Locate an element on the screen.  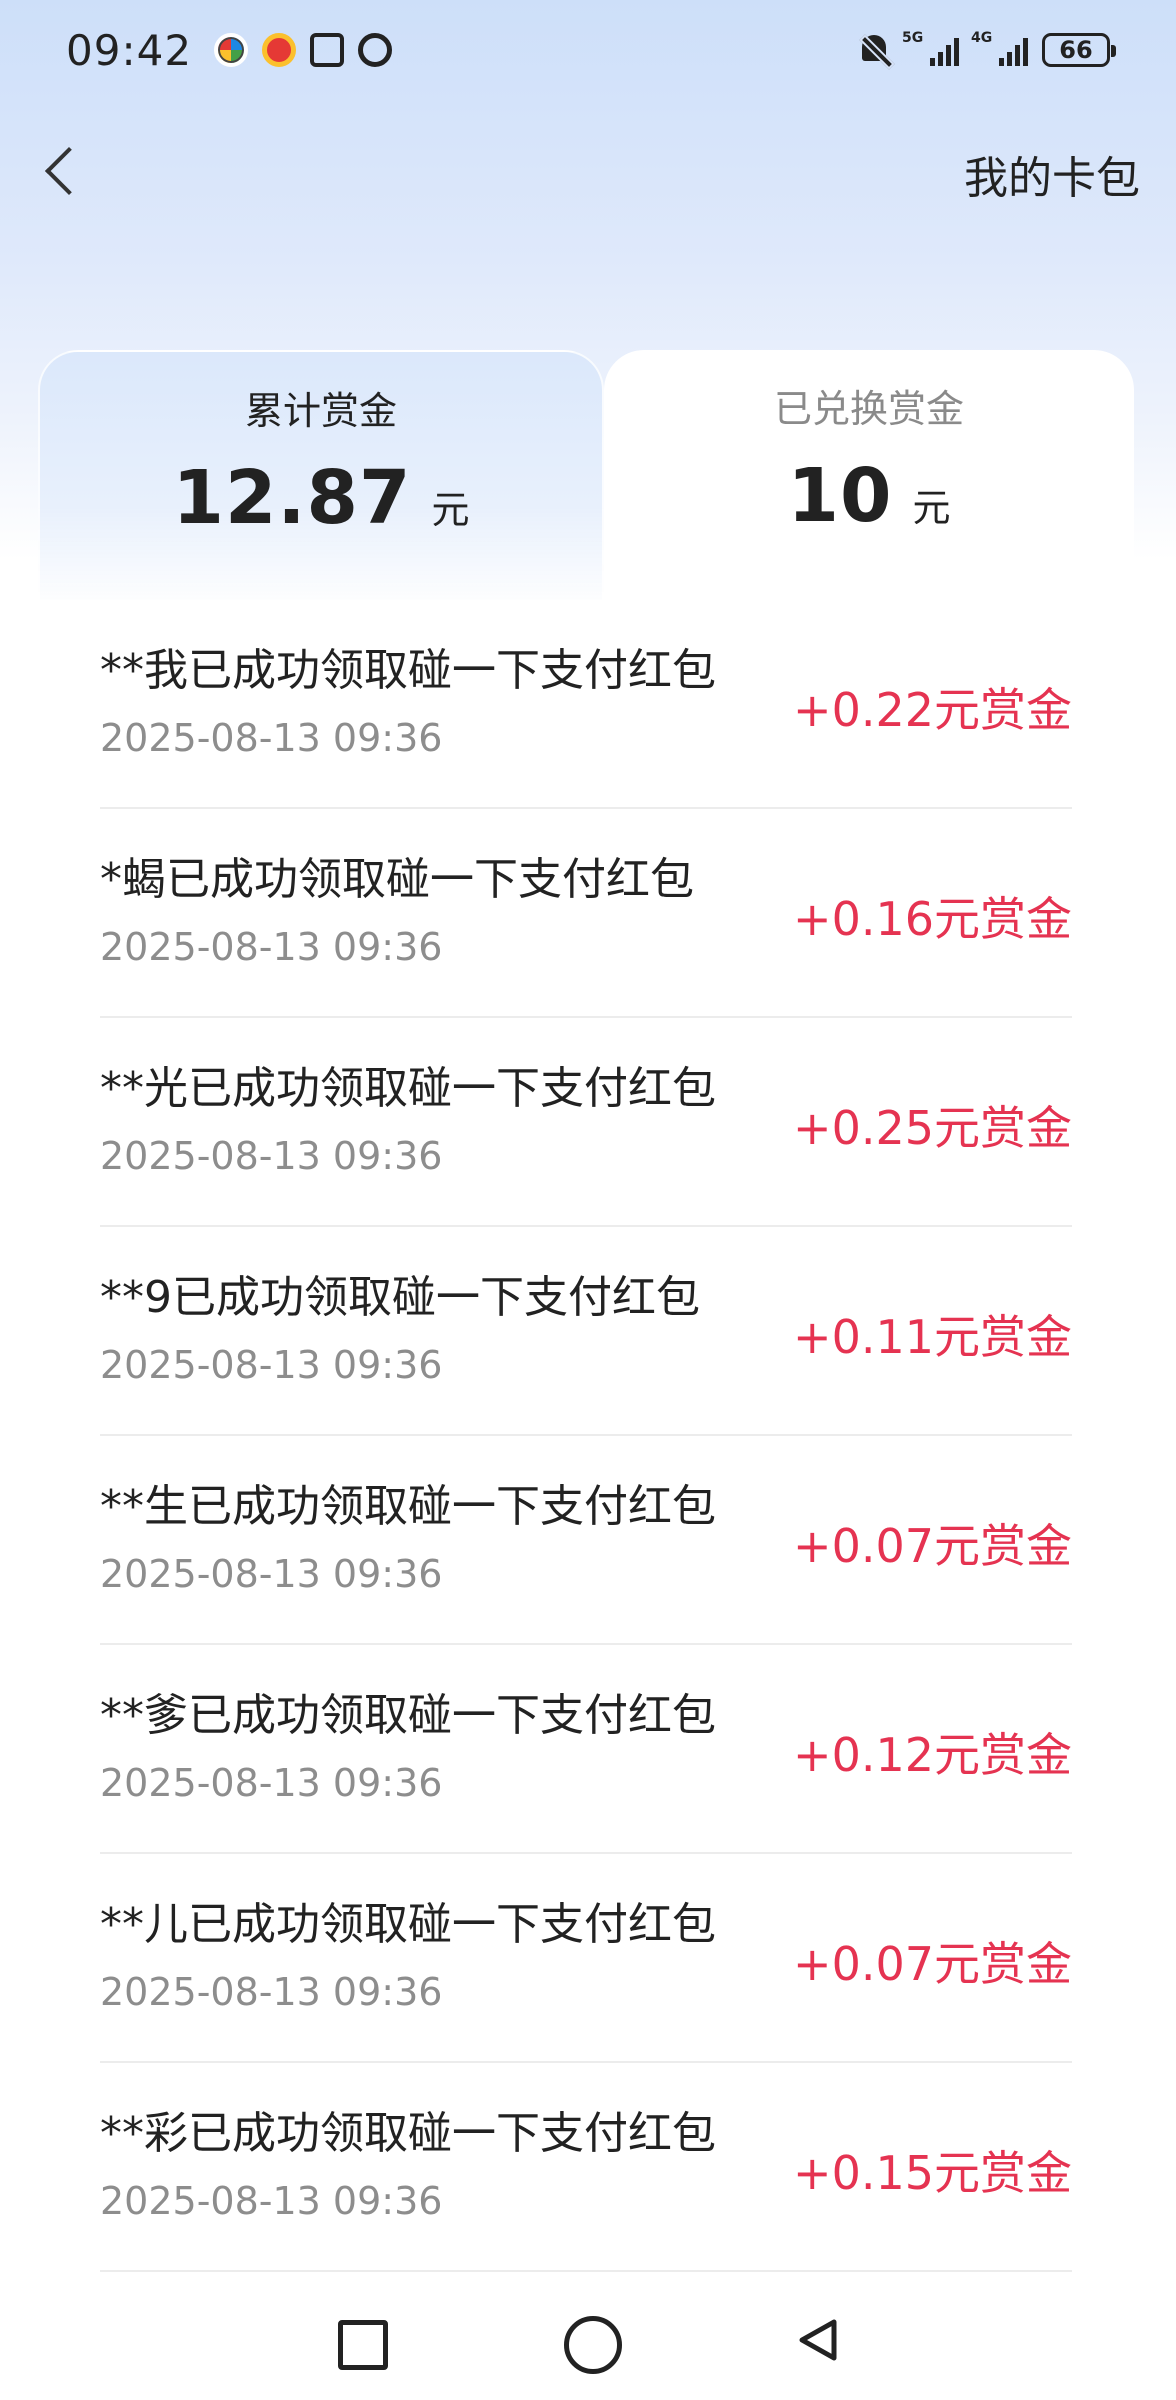
app-notification-icon is located at coordinates (231, 50).